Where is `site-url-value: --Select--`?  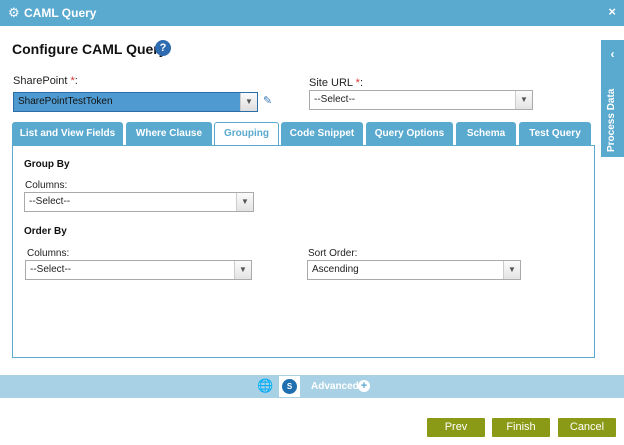 site-url-value: --Select-- is located at coordinates (335, 99).